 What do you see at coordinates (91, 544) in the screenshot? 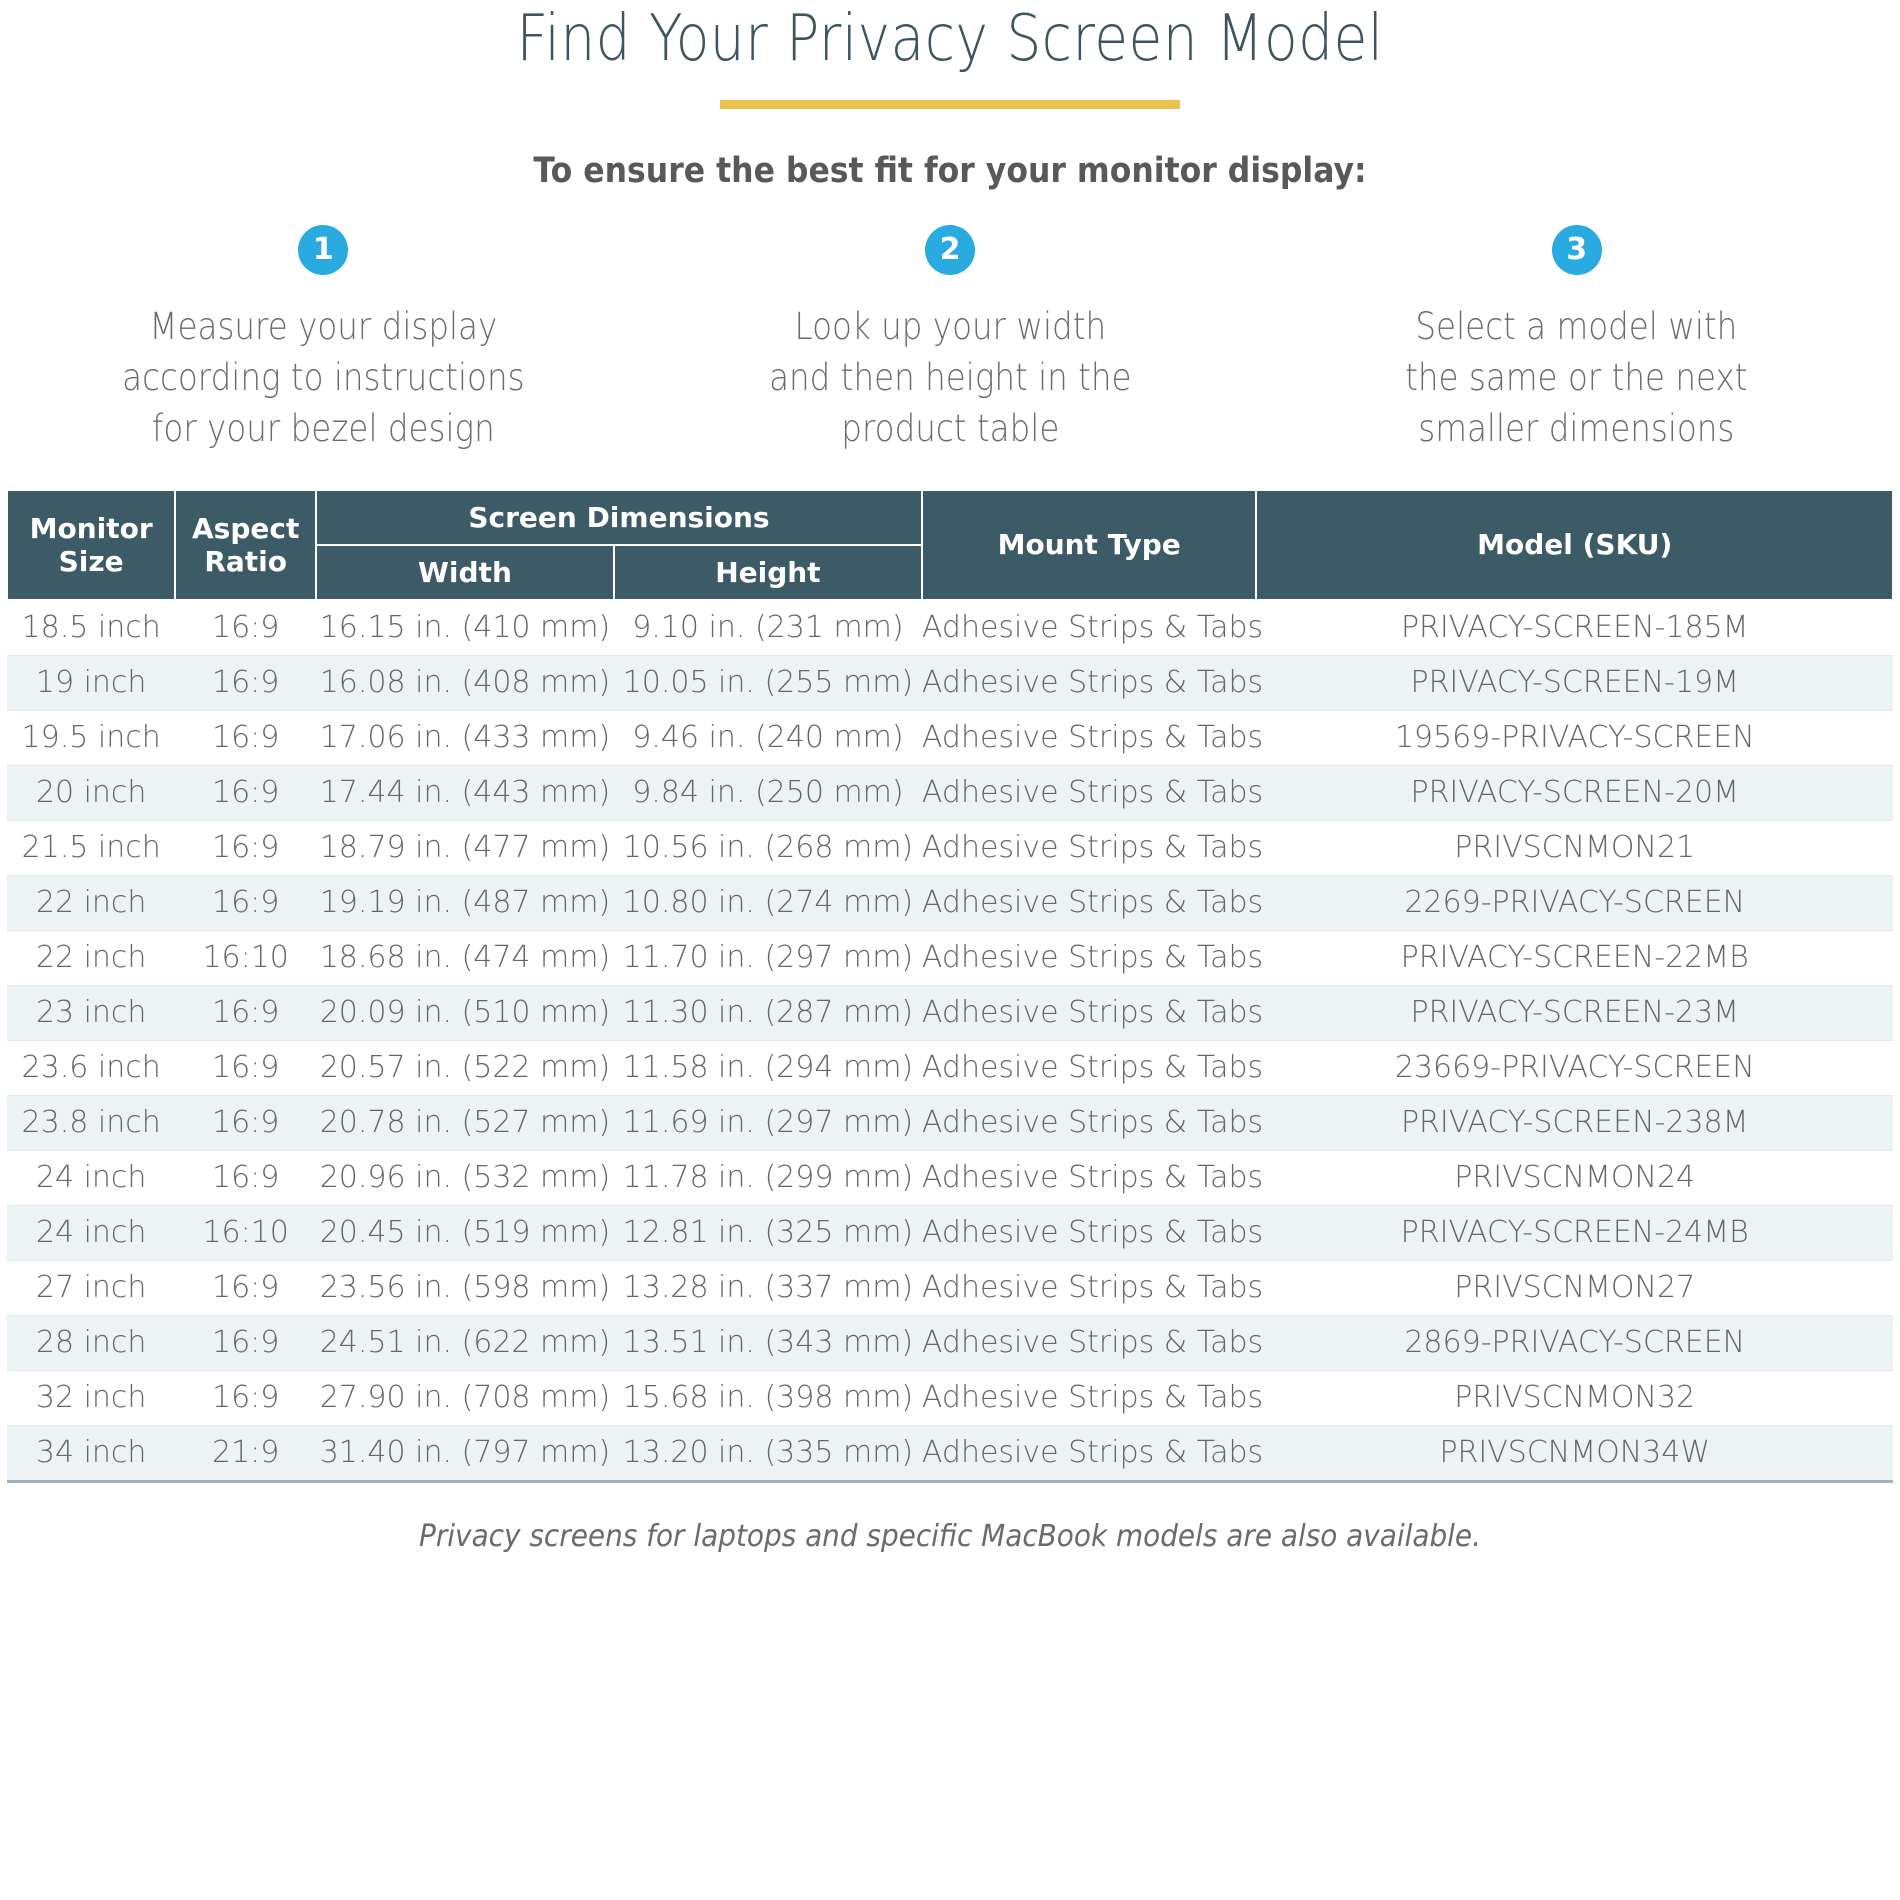
I see `column-header-monitor-size: Monitor Size` at bounding box center [91, 544].